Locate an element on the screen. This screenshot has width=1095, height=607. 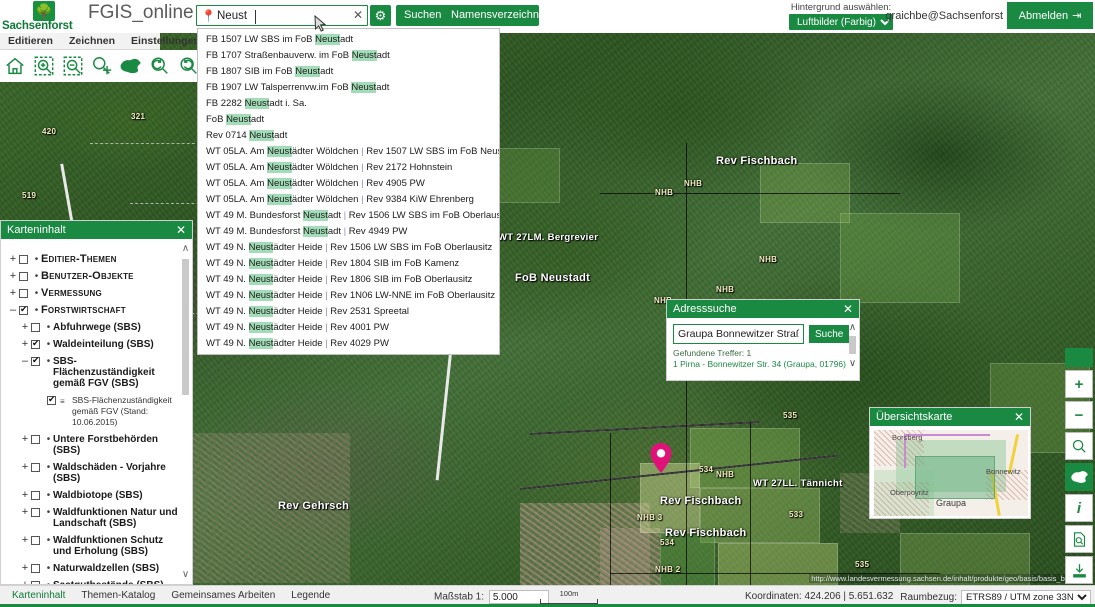
info-button: i is located at coordinates (1079, 508).